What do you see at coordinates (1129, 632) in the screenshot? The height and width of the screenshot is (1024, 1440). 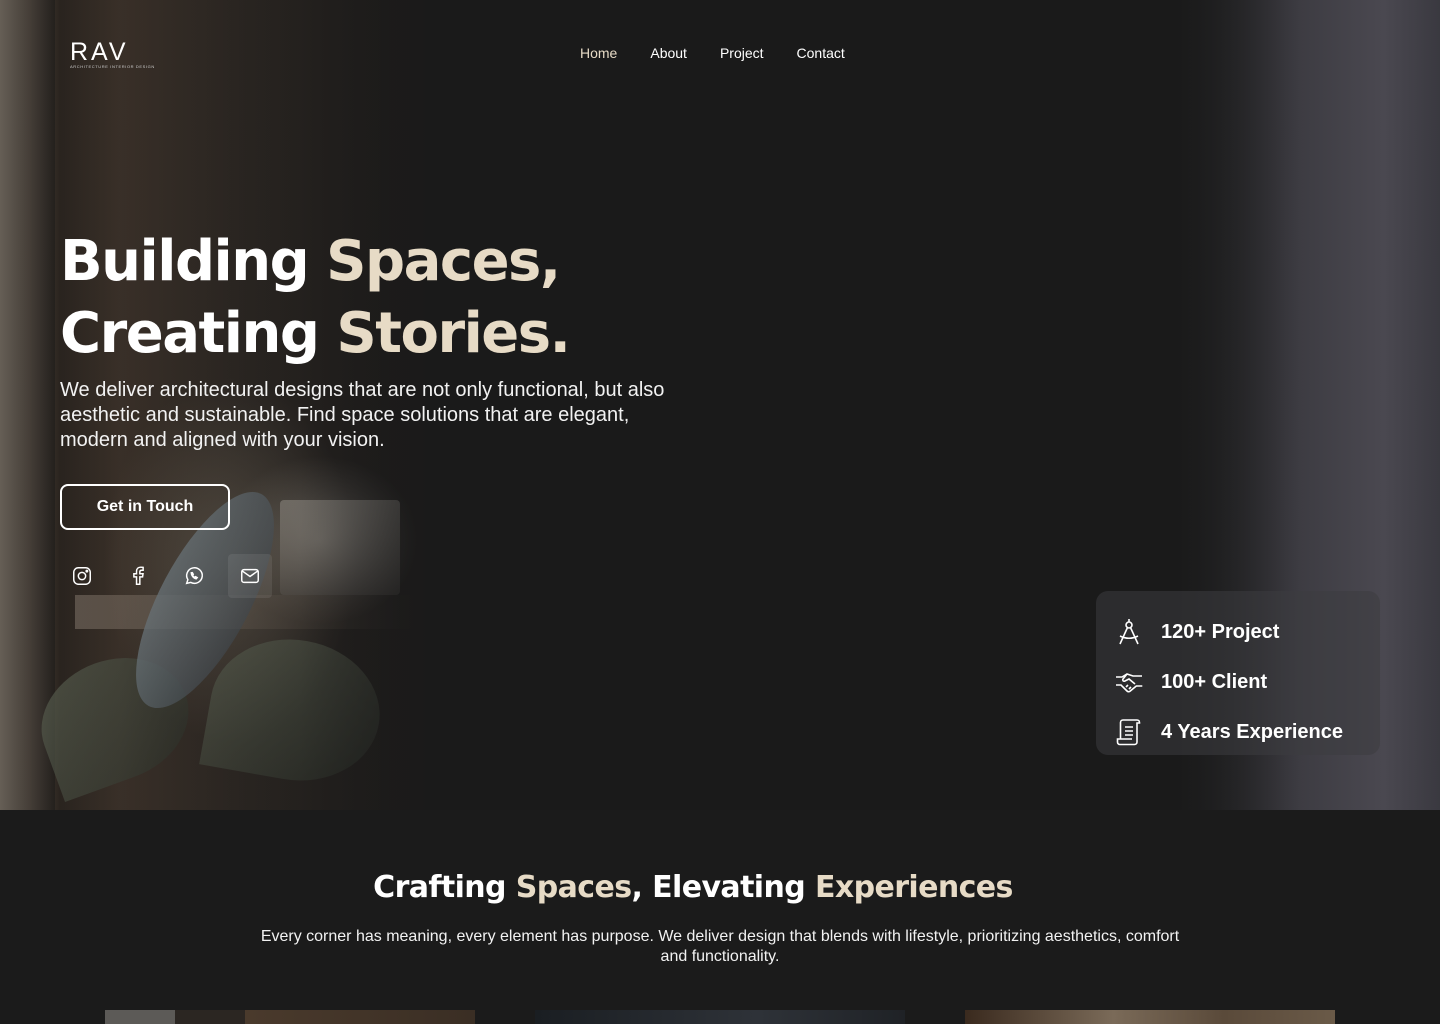 I see `compass-icon` at bounding box center [1129, 632].